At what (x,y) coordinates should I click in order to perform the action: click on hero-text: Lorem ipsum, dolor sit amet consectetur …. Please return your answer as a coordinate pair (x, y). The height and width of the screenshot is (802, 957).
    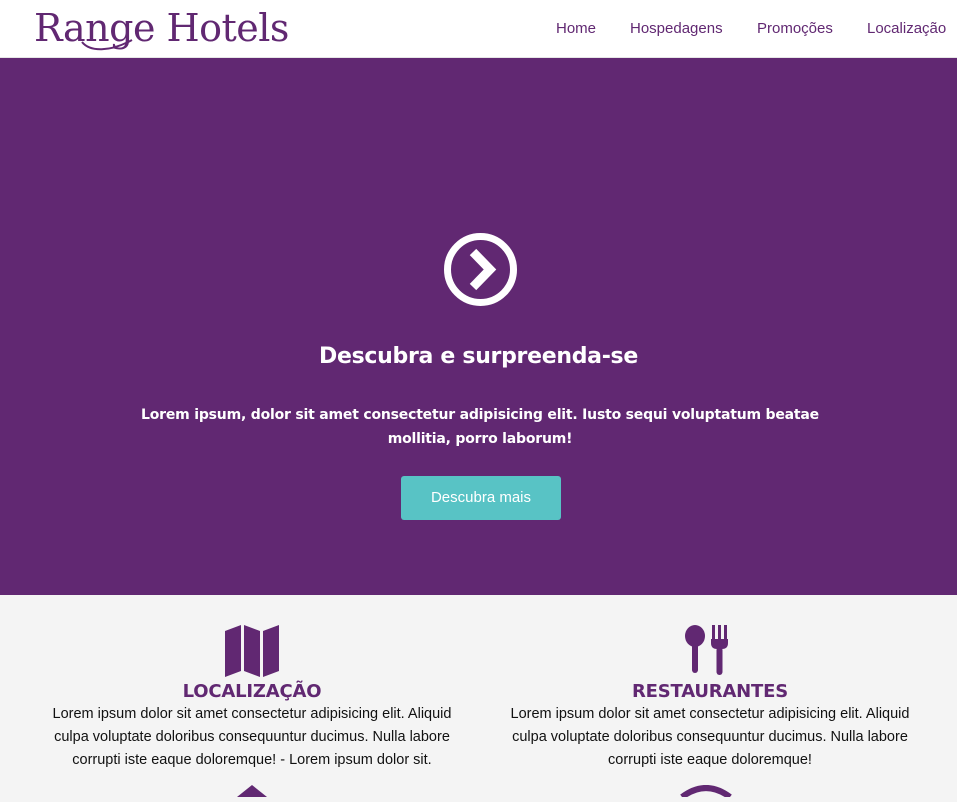
    Looking at the image, I should click on (480, 427).